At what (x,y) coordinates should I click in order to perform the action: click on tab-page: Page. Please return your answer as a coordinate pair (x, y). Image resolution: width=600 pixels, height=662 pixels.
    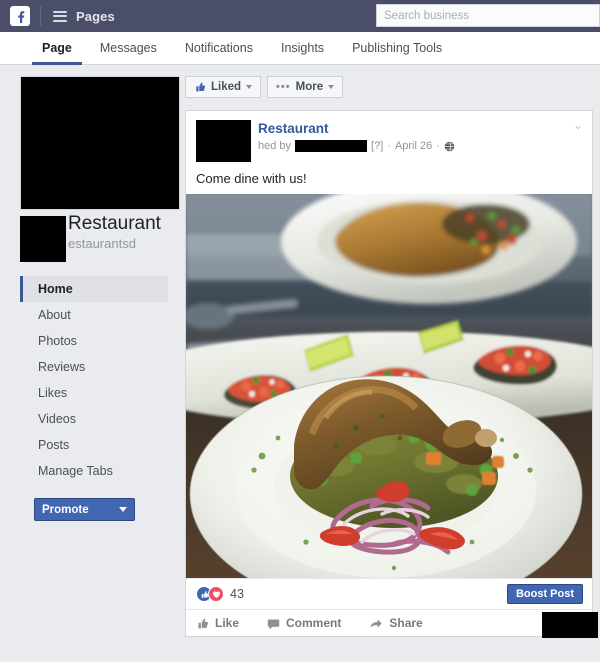
    Looking at the image, I should click on (57, 48).